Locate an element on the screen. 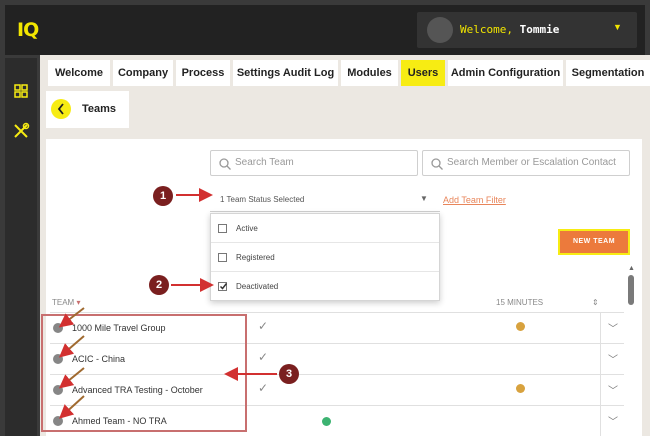 The width and height of the screenshot is (650, 436). annotation-marker-2: 2 is located at coordinates (159, 285).